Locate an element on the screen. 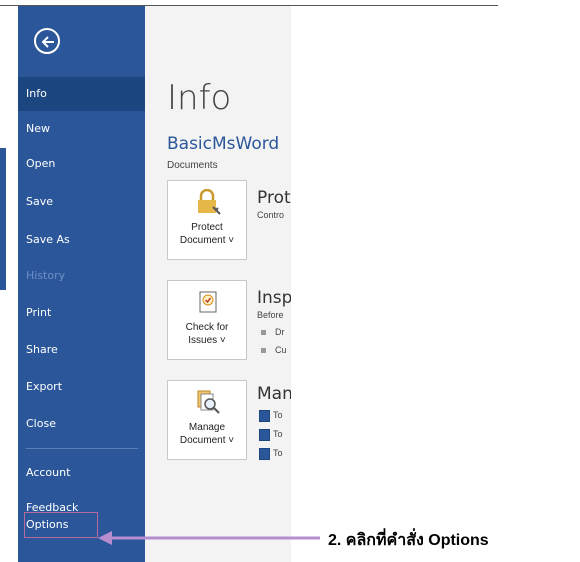 This screenshot has width=580, height=562. callout-arrow is located at coordinates (209, 538).